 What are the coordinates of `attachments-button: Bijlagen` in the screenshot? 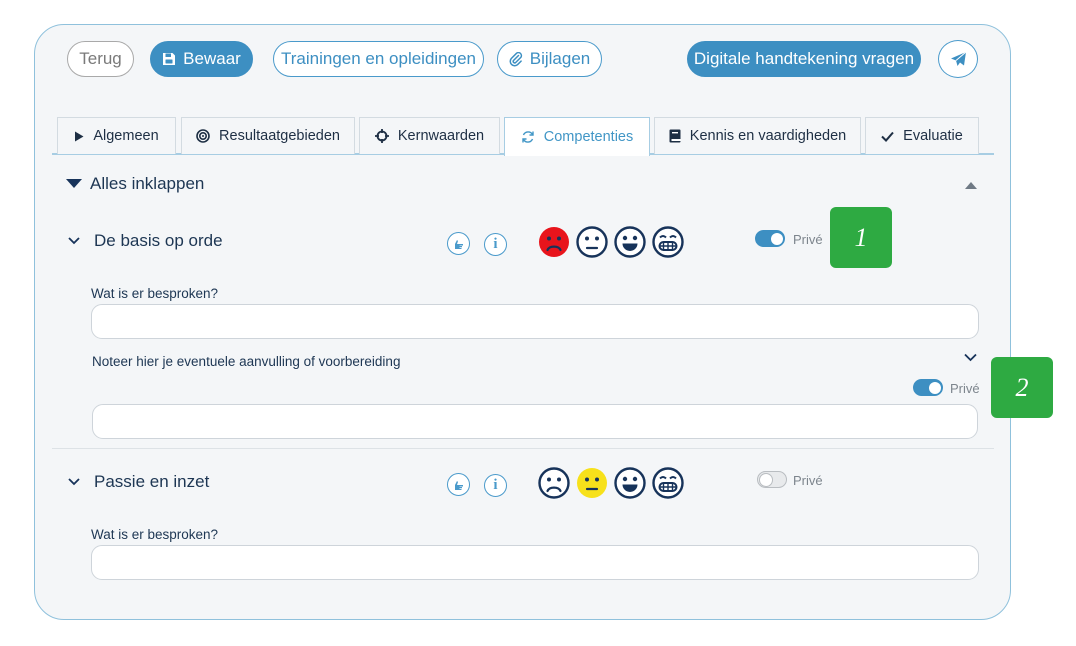 It's located at (549, 59).